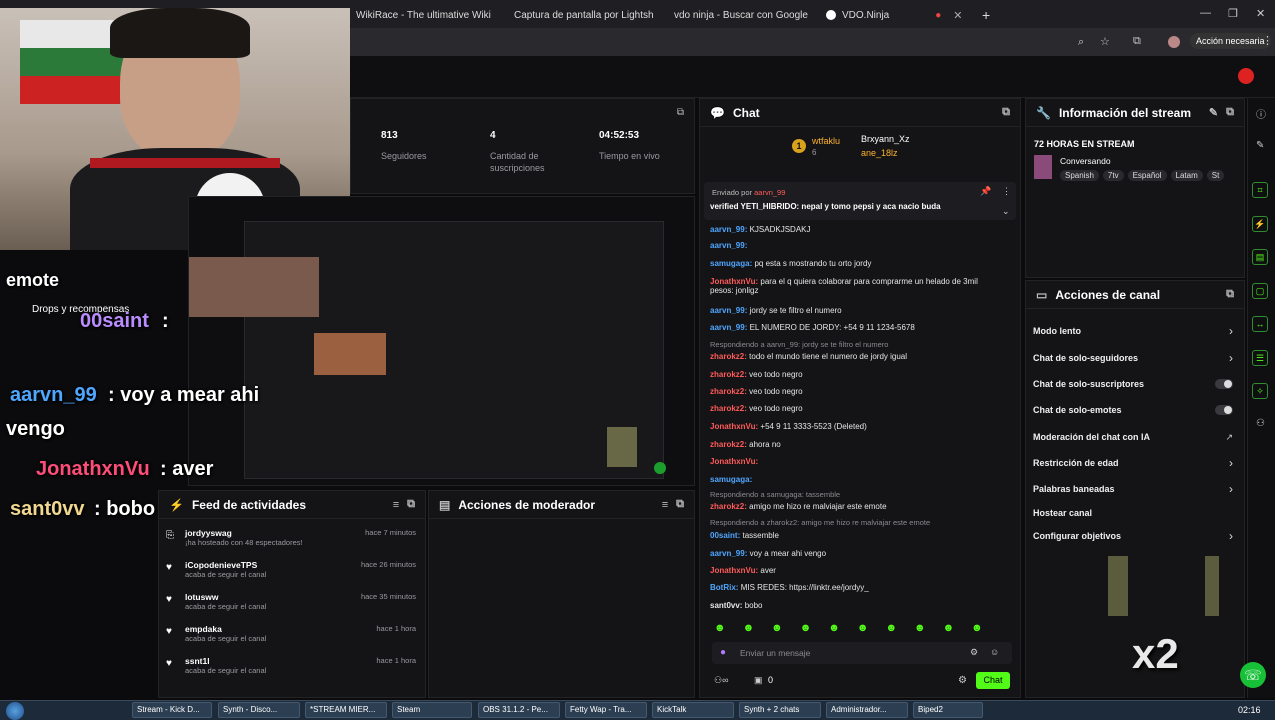  Describe the element at coordinates (993, 680) in the screenshot. I see `chat-send-button: Chat` at that location.